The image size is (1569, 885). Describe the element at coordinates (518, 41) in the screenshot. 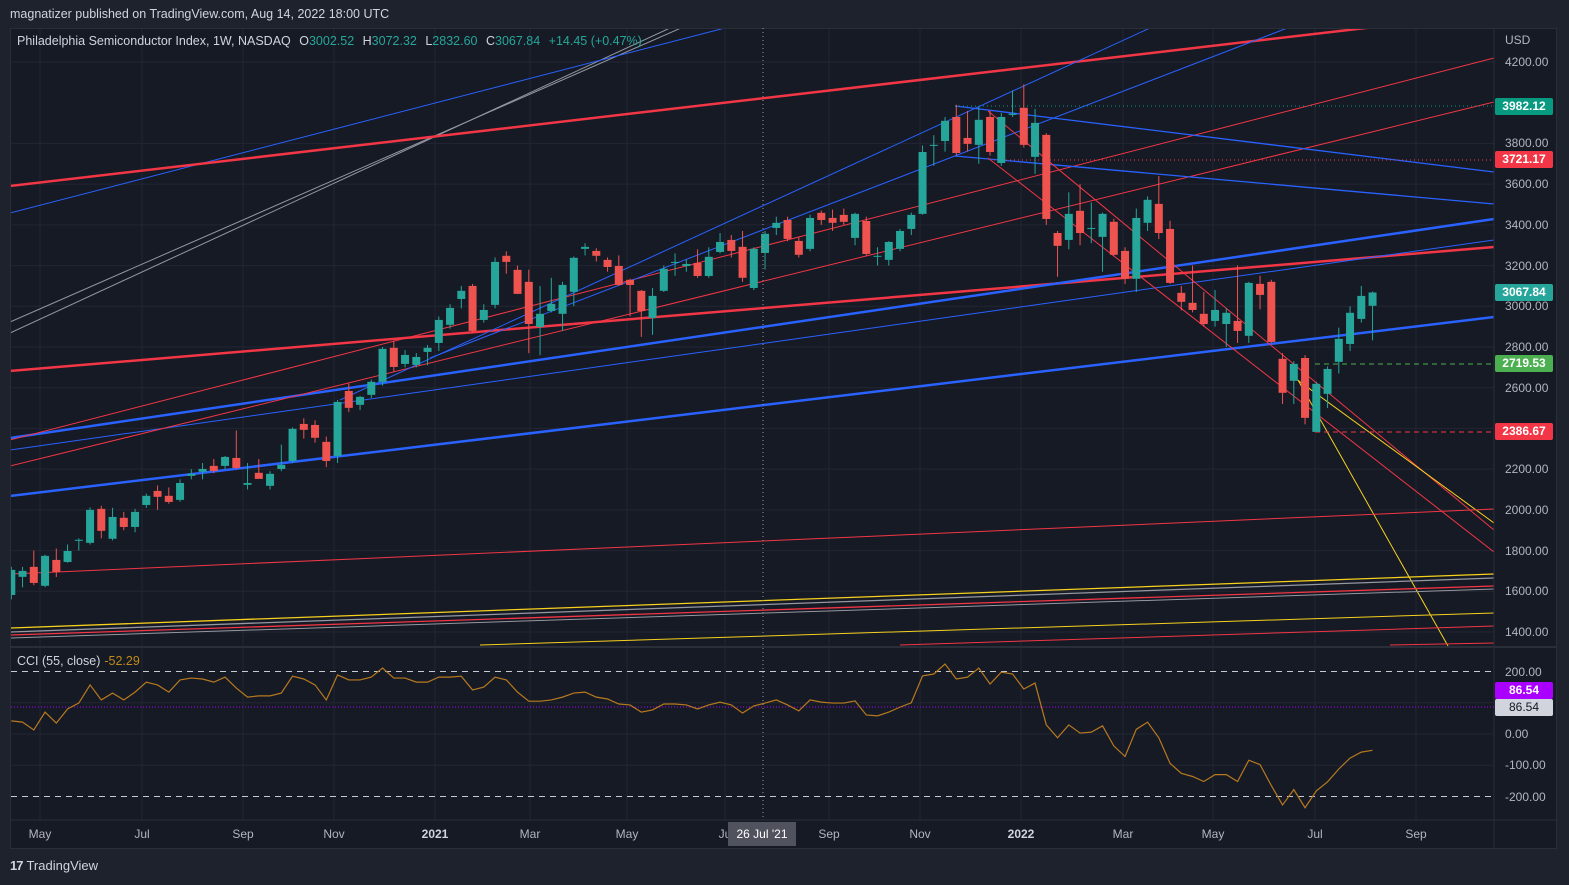

I see `close-value: 3067.84` at that location.